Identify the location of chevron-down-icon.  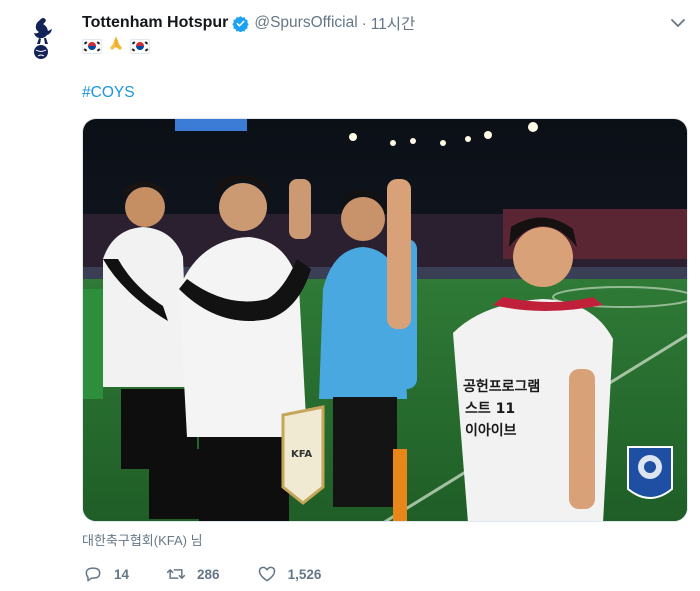
(678, 22).